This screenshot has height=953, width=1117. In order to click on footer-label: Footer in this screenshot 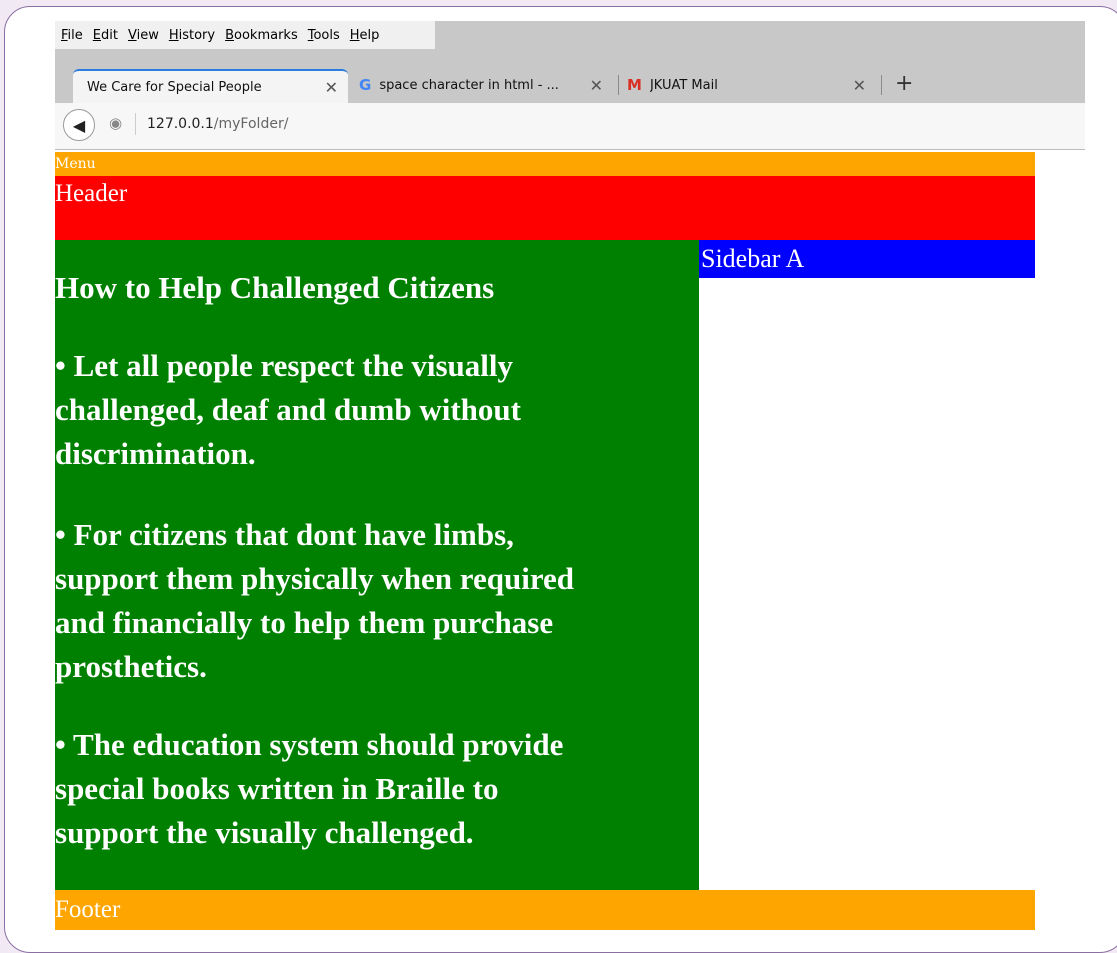, I will do `click(88, 909)`.